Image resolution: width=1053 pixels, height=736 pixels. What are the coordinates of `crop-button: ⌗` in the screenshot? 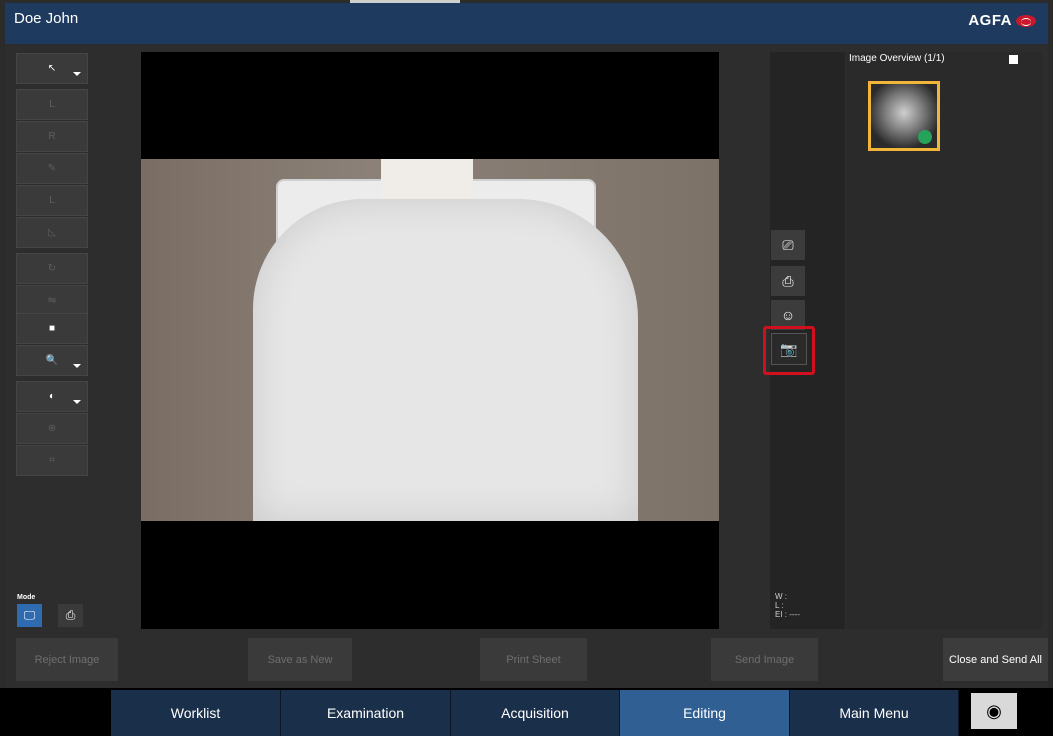 It's located at (52, 460).